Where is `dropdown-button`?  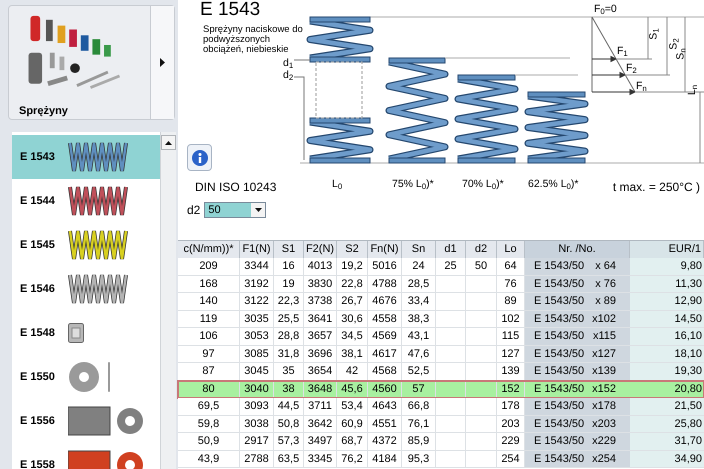
dropdown-button is located at coordinates (258, 210).